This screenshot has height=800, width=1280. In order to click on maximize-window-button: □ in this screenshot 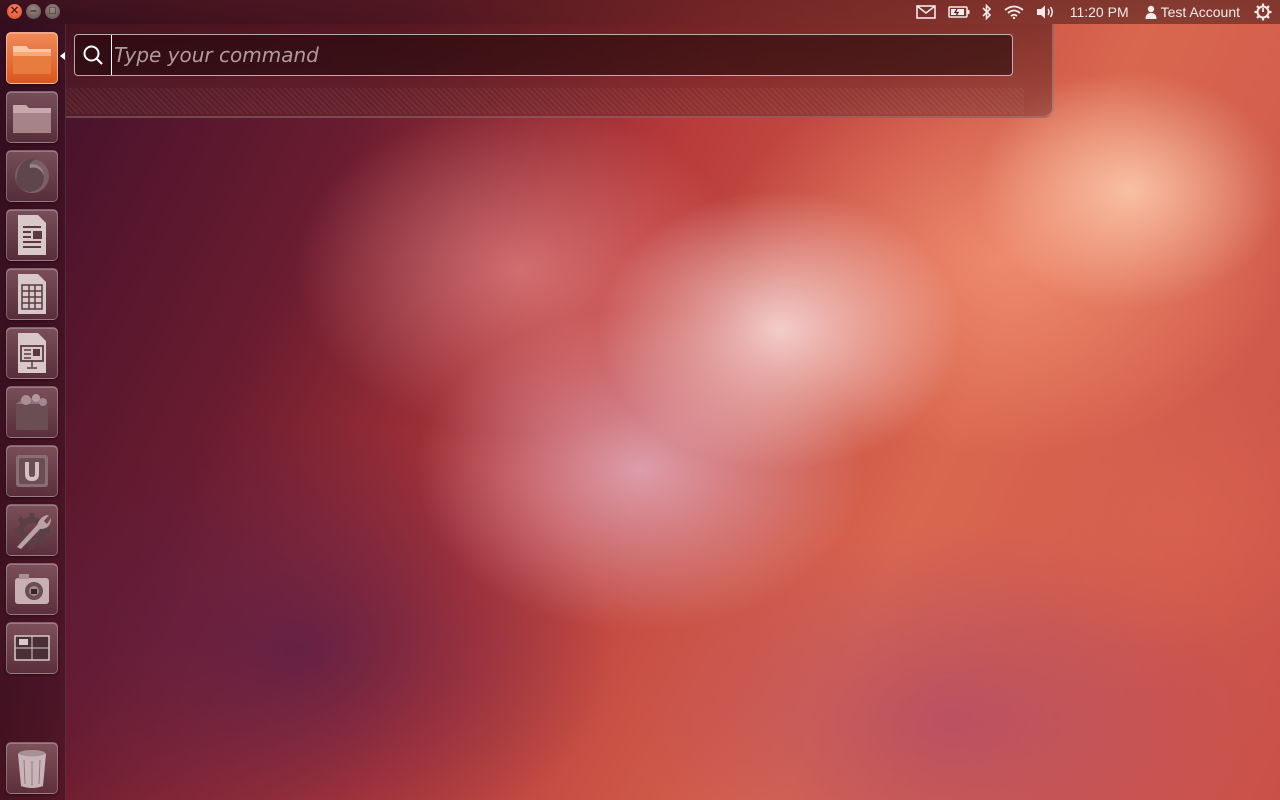, I will do `click(52, 11)`.